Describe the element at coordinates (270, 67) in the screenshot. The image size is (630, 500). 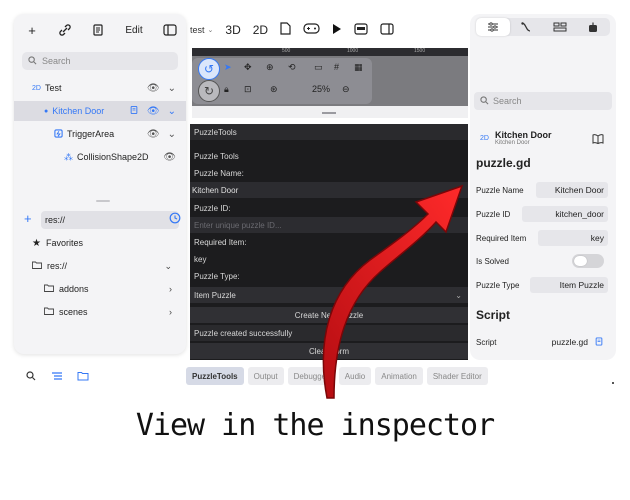
I see `zoom-tool-icon: ⊕` at that location.